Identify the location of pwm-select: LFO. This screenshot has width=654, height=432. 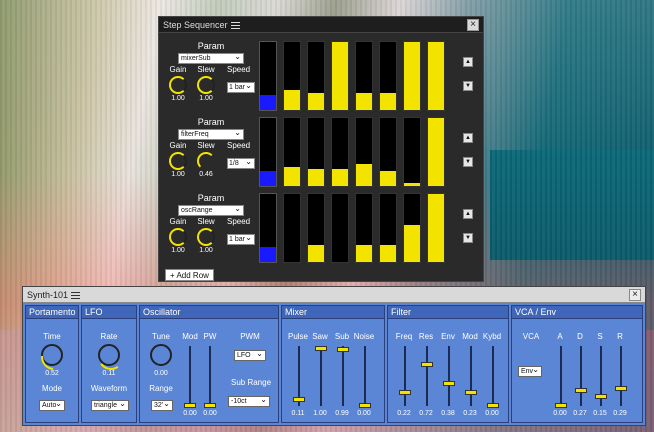
(250, 355).